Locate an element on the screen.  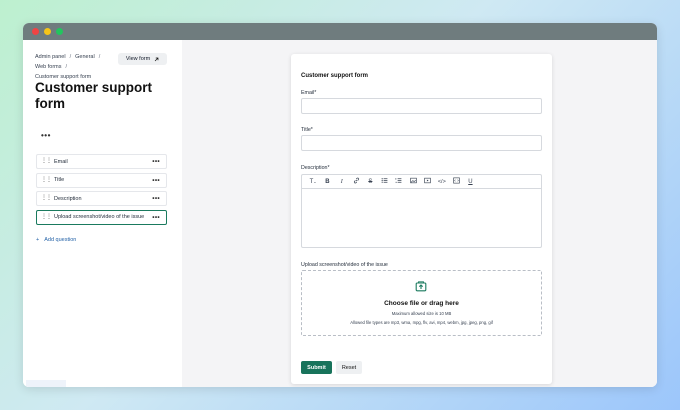
upload-title: Choose file or drag here is located at coordinates (421, 303).